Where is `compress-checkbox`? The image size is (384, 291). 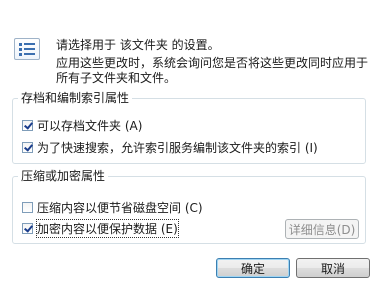 compress-checkbox is located at coordinates (27, 207).